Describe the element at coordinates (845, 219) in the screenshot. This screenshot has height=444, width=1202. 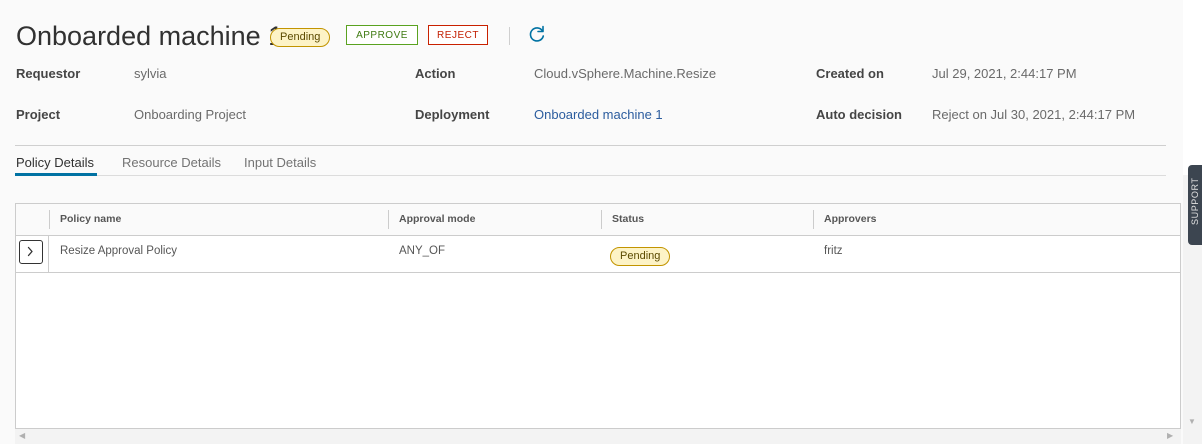
I see `column-header-approvers: Approvers` at that location.